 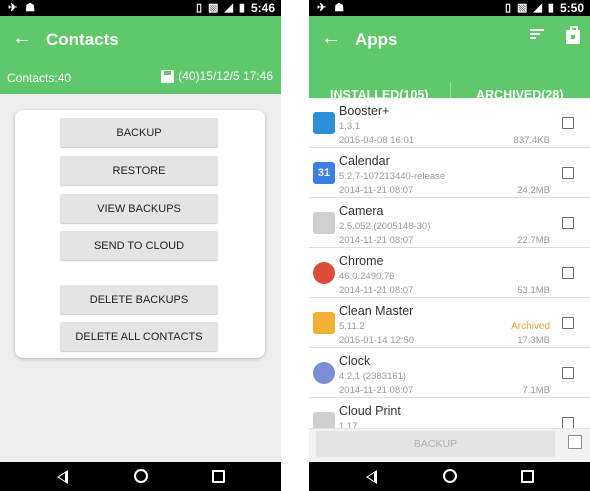 What do you see at coordinates (139, 299) in the screenshot?
I see `delete-backups-button: DELETE BACKUPS` at bounding box center [139, 299].